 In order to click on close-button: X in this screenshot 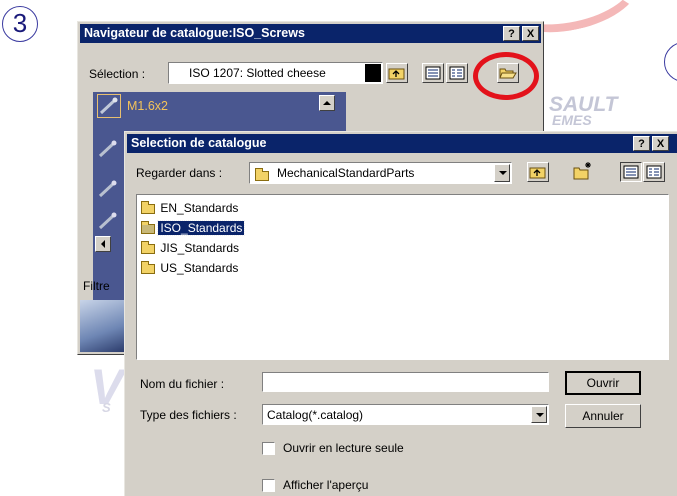, I will do `click(530, 33)`.